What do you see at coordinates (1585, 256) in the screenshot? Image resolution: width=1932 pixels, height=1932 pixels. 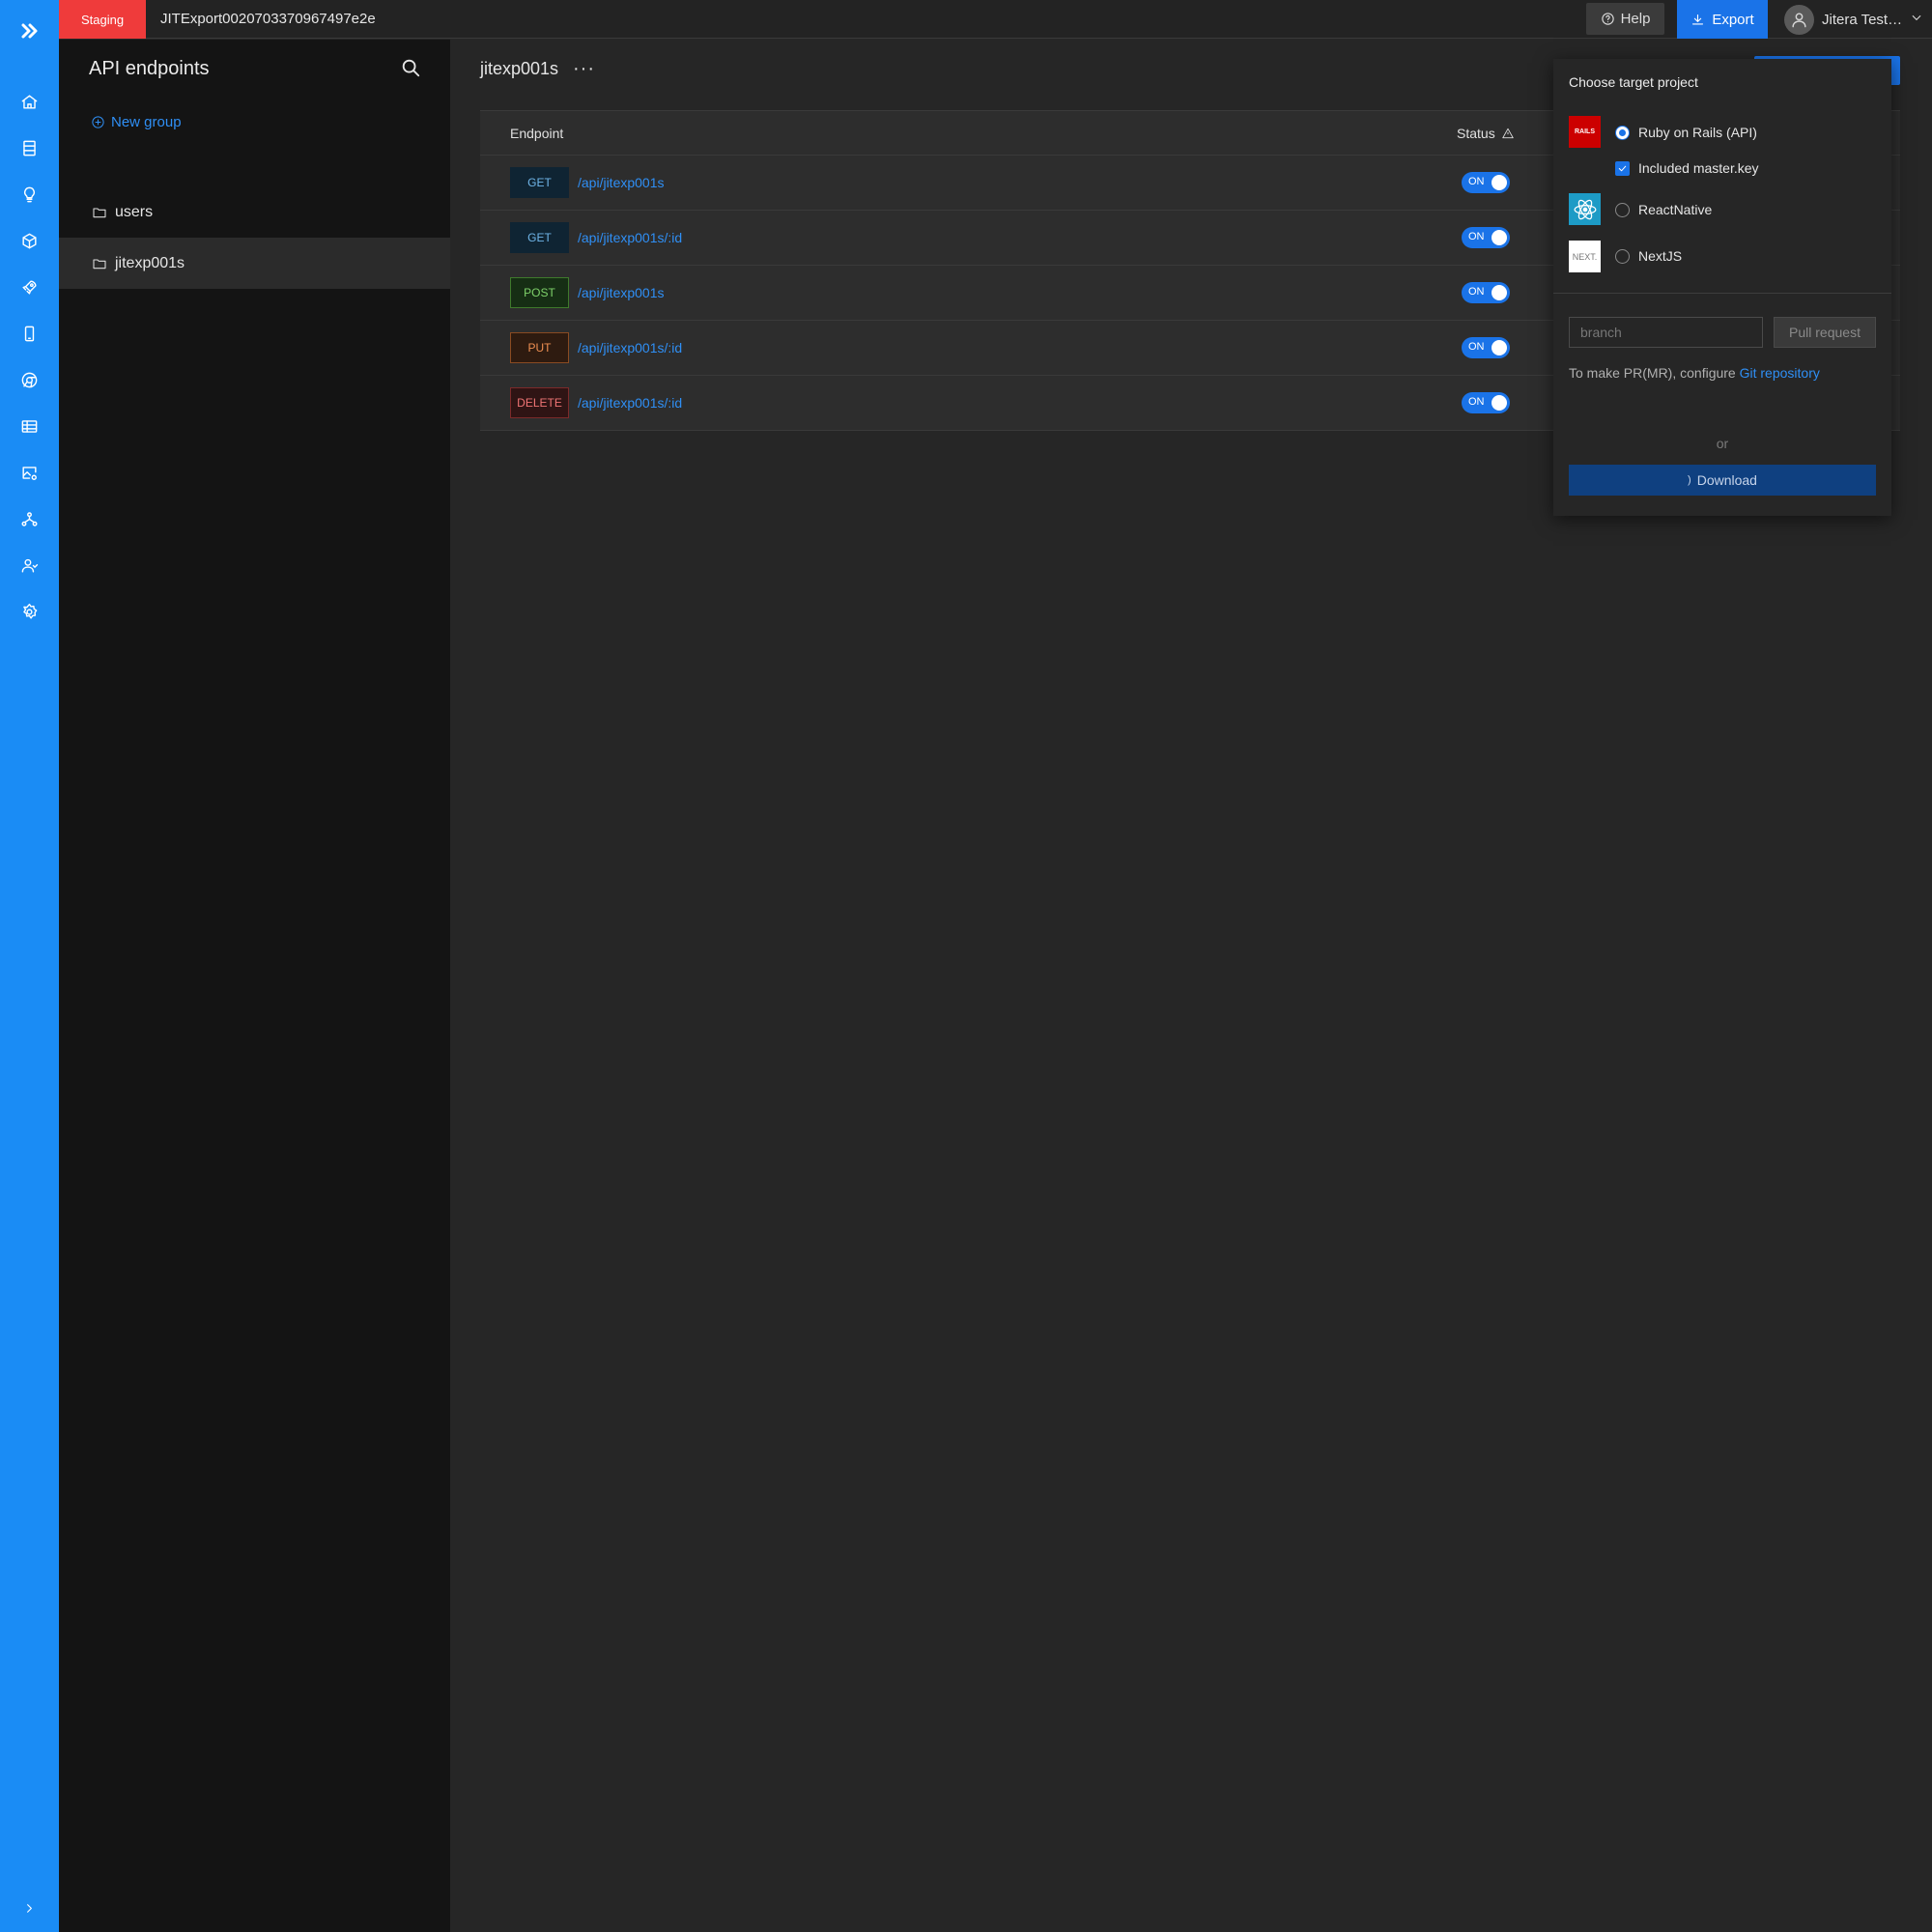 I see `nextjs-logo: NEXT.` at bounding box center [1585, 256].